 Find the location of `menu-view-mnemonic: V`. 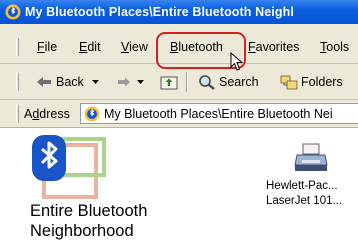

menu-view-mnemonic: V is located at coordinates (125, 47).